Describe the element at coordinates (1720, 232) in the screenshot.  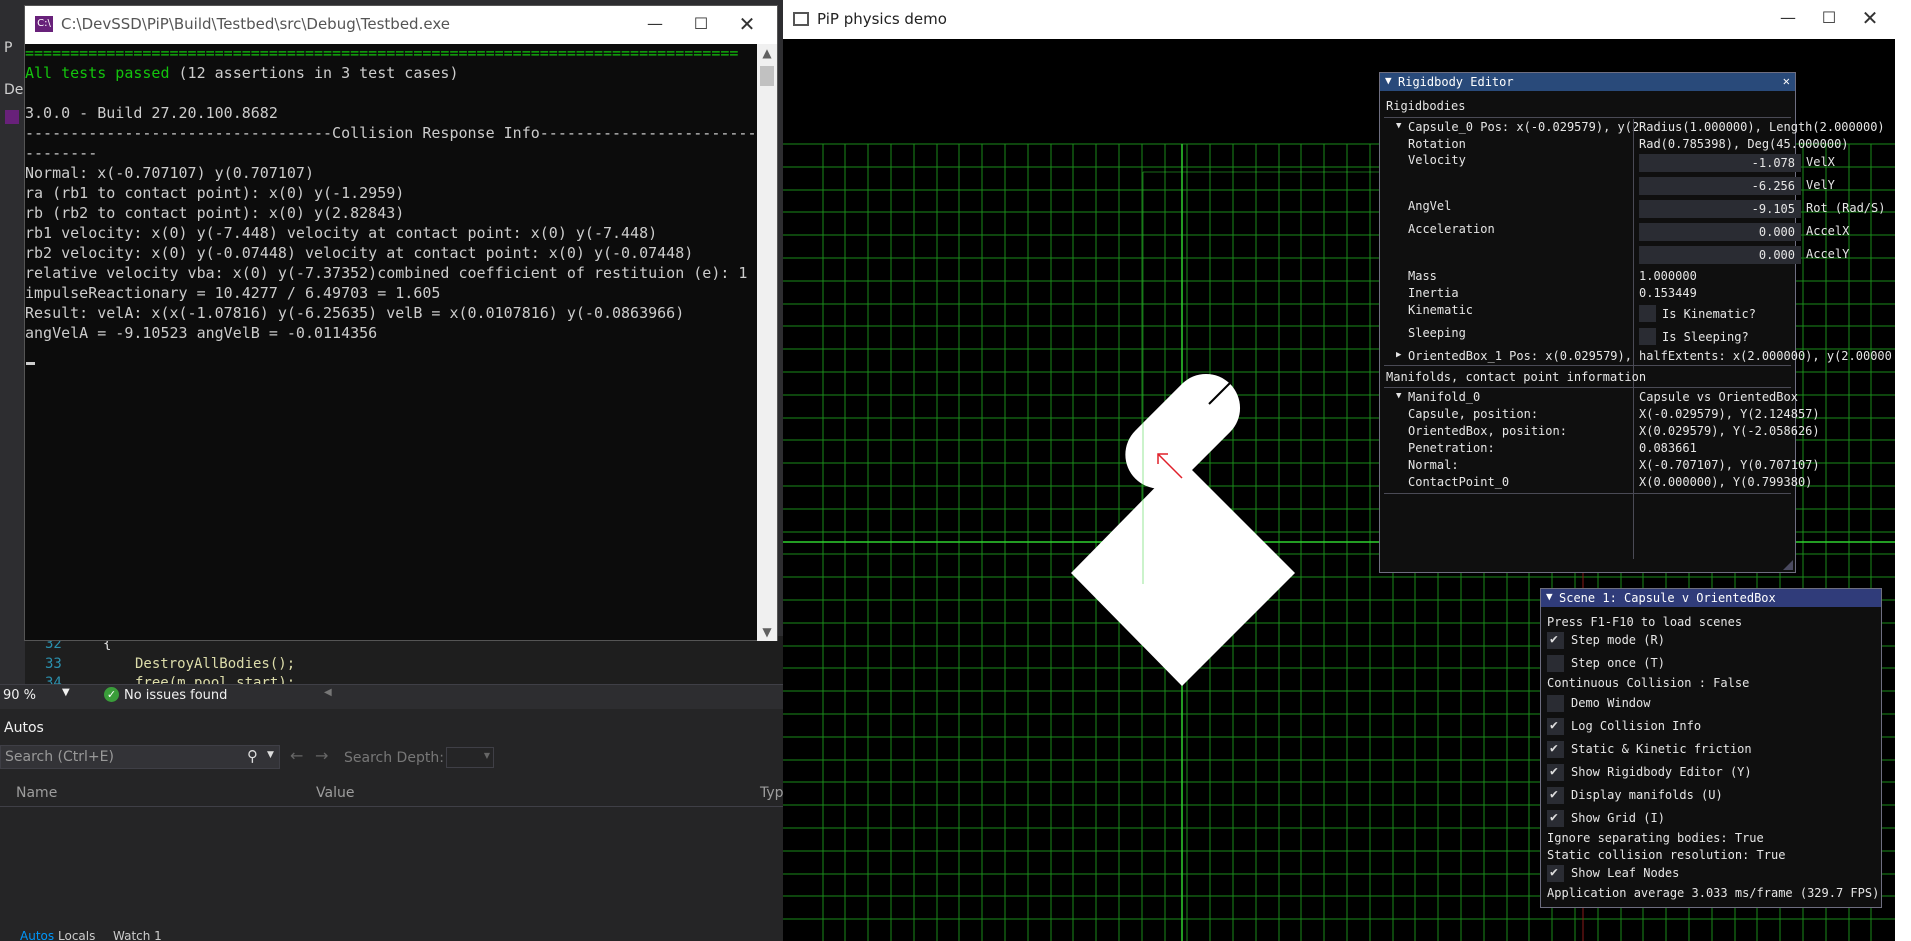
I see `accelx-drag: 0.000` at that location.